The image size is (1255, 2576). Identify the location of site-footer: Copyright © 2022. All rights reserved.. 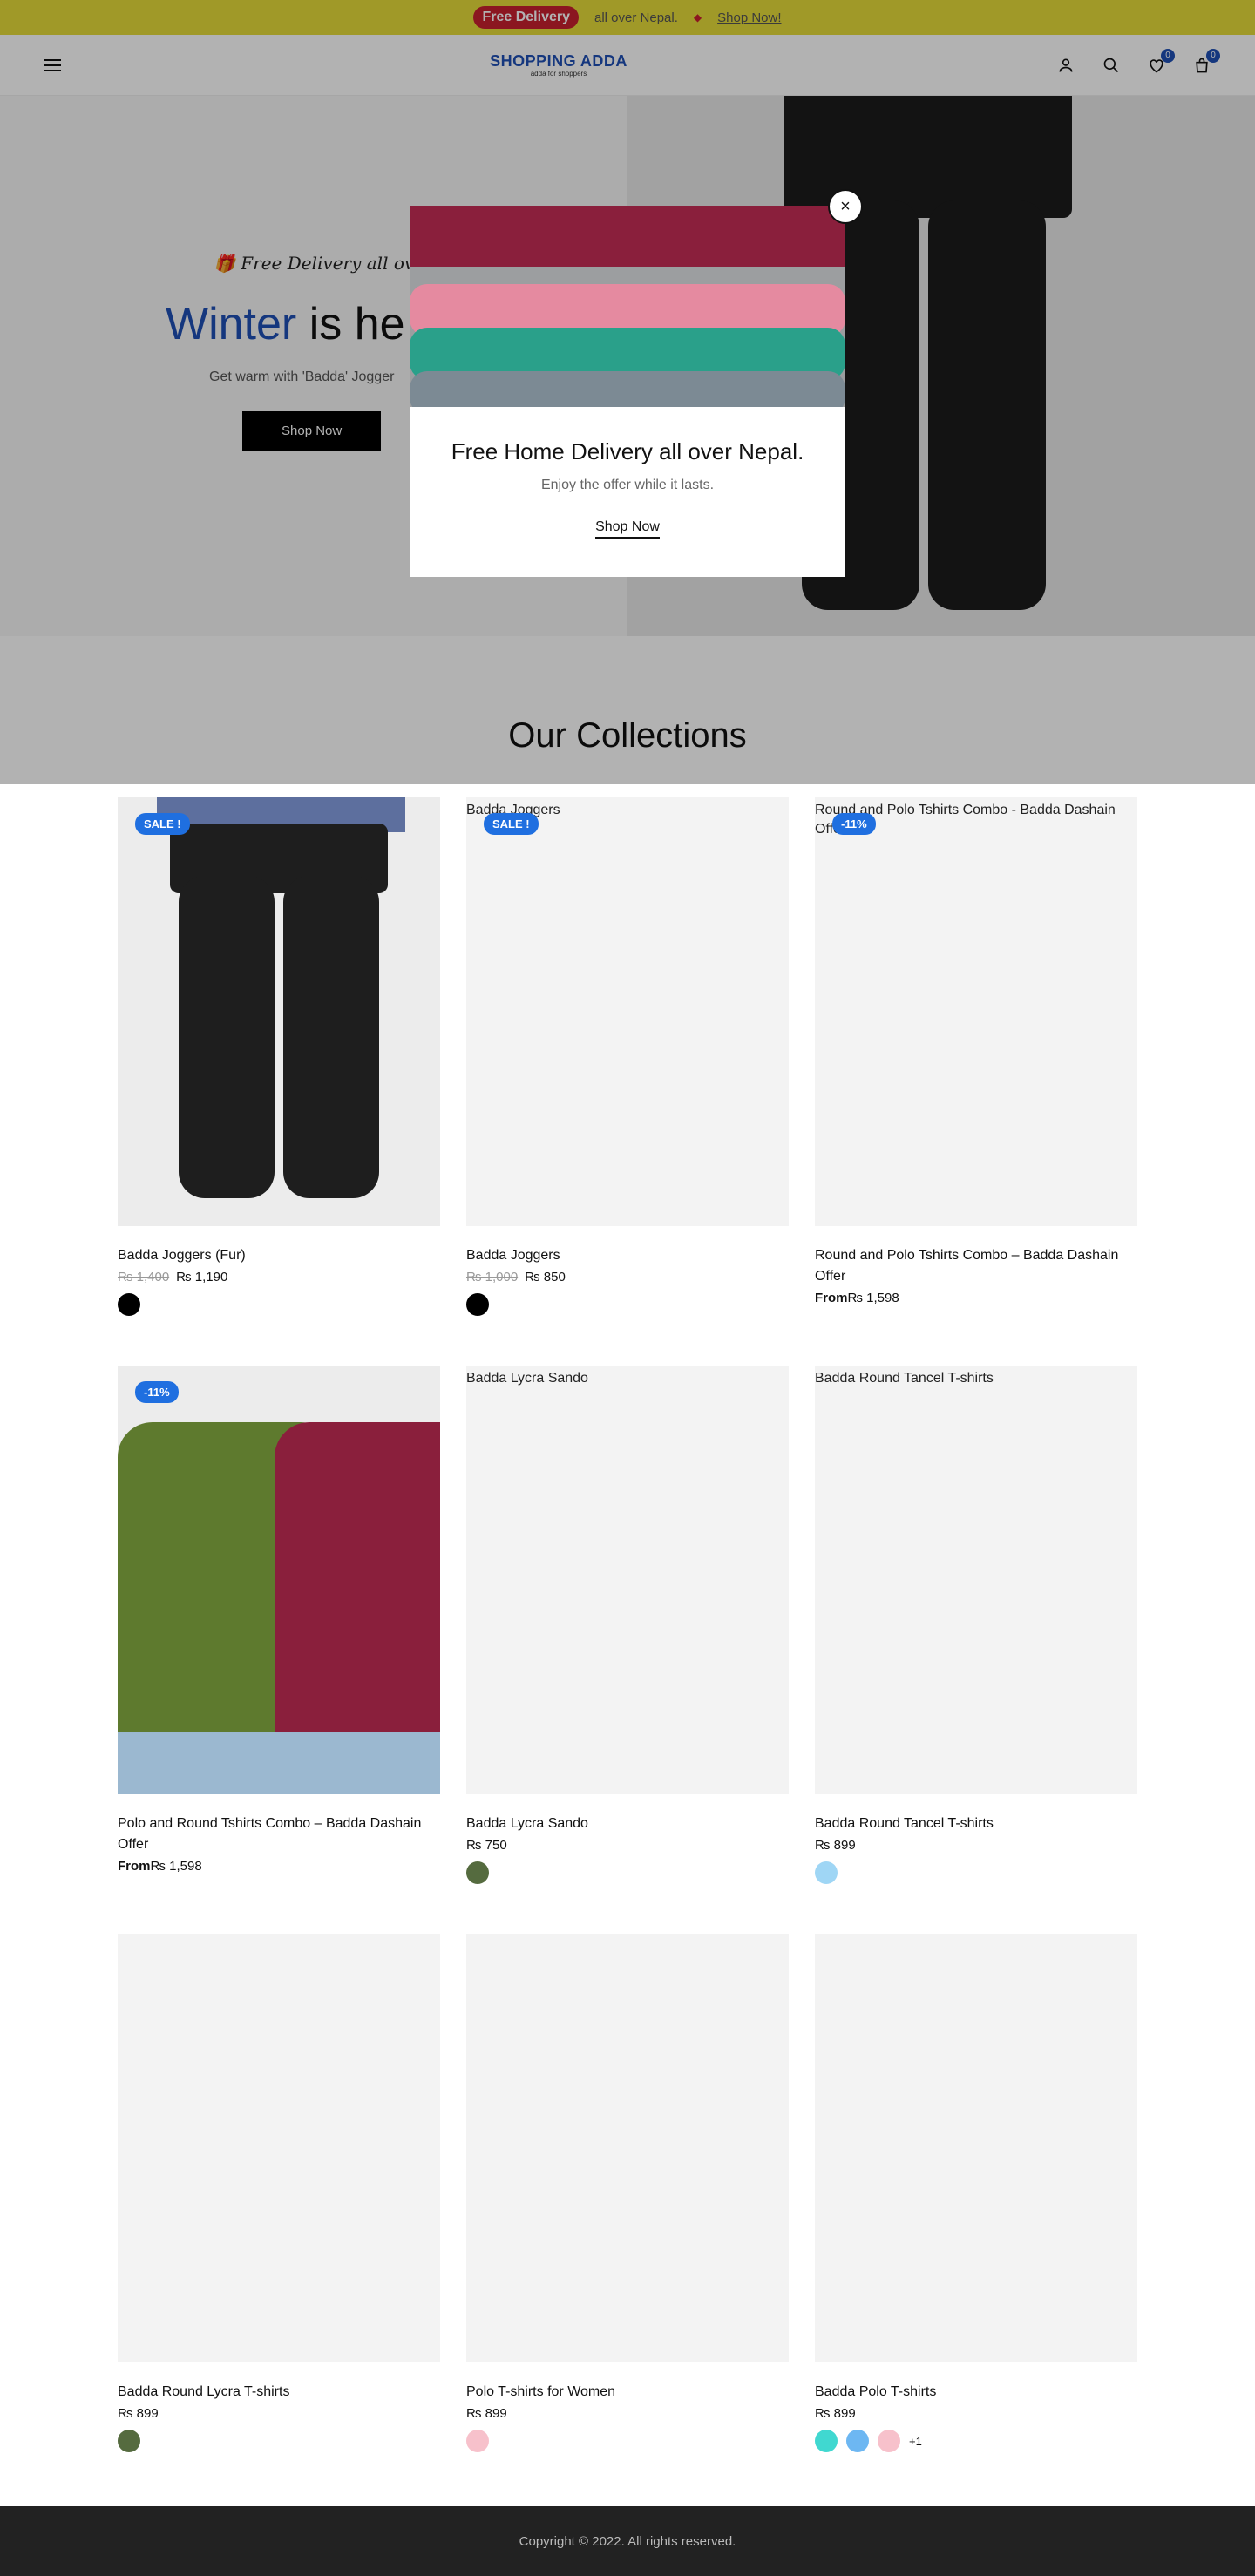
(628, 2541).